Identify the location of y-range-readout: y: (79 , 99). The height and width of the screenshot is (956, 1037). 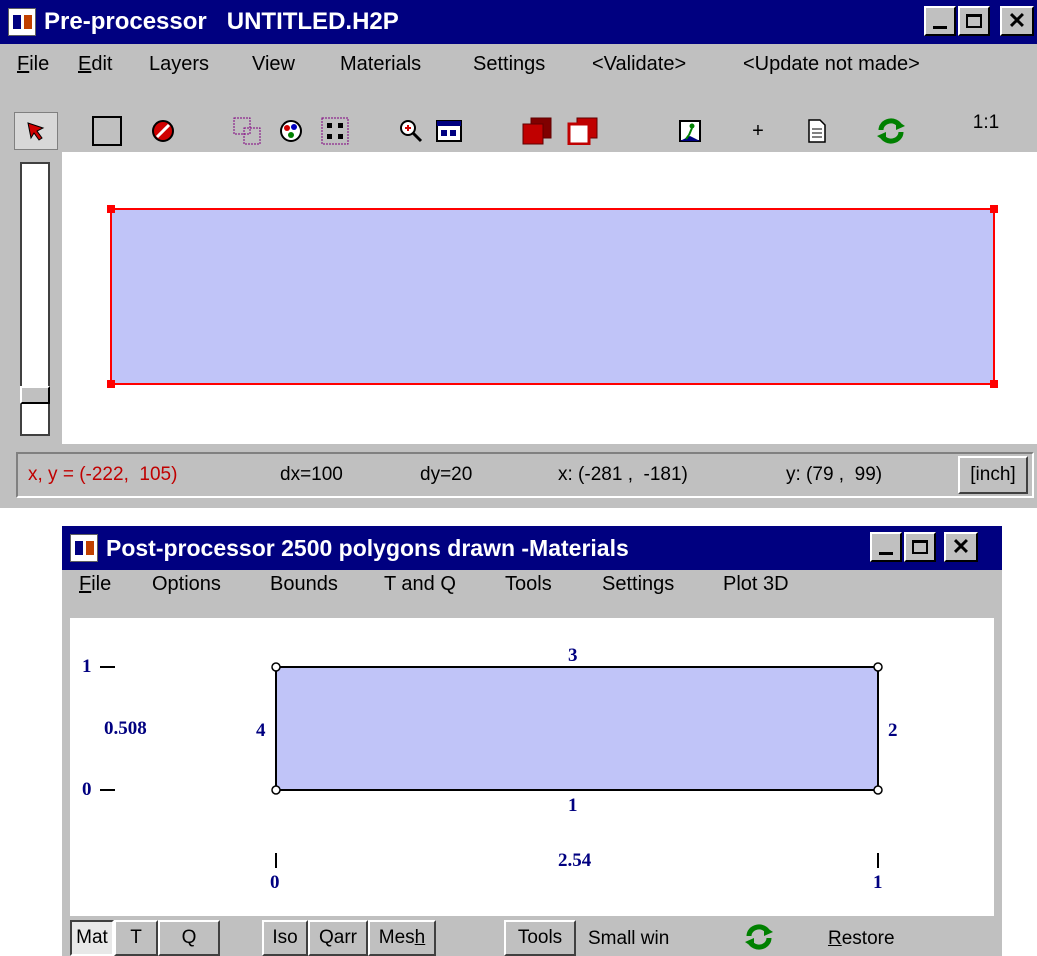
(834, 474).